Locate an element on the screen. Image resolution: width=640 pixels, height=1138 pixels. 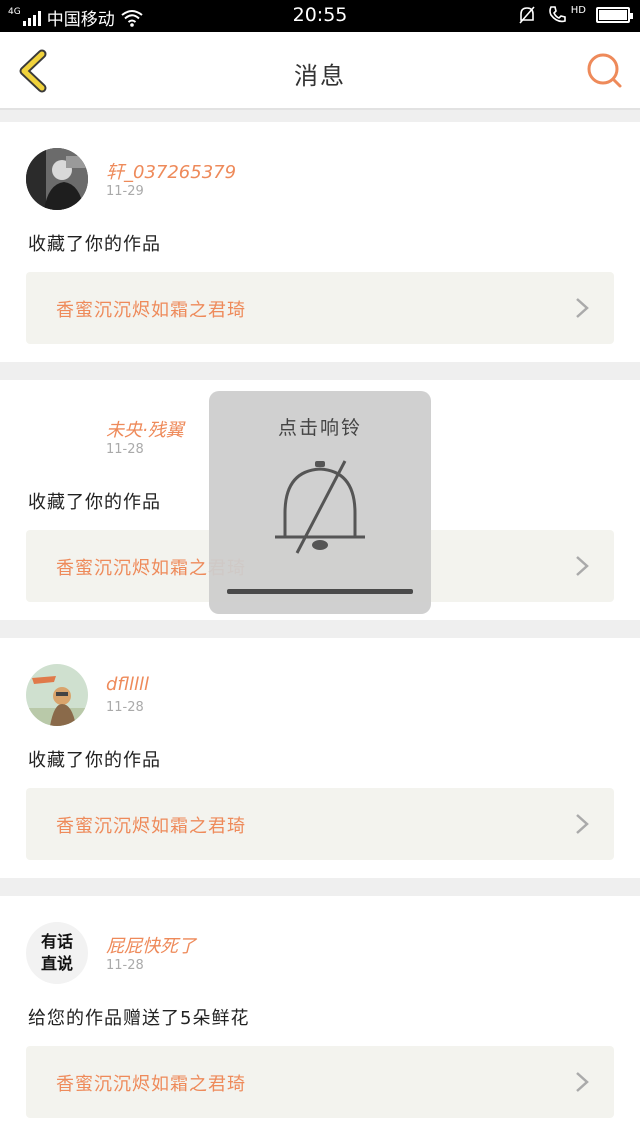
bell-muted-icon is located at coordinates (320, 507).